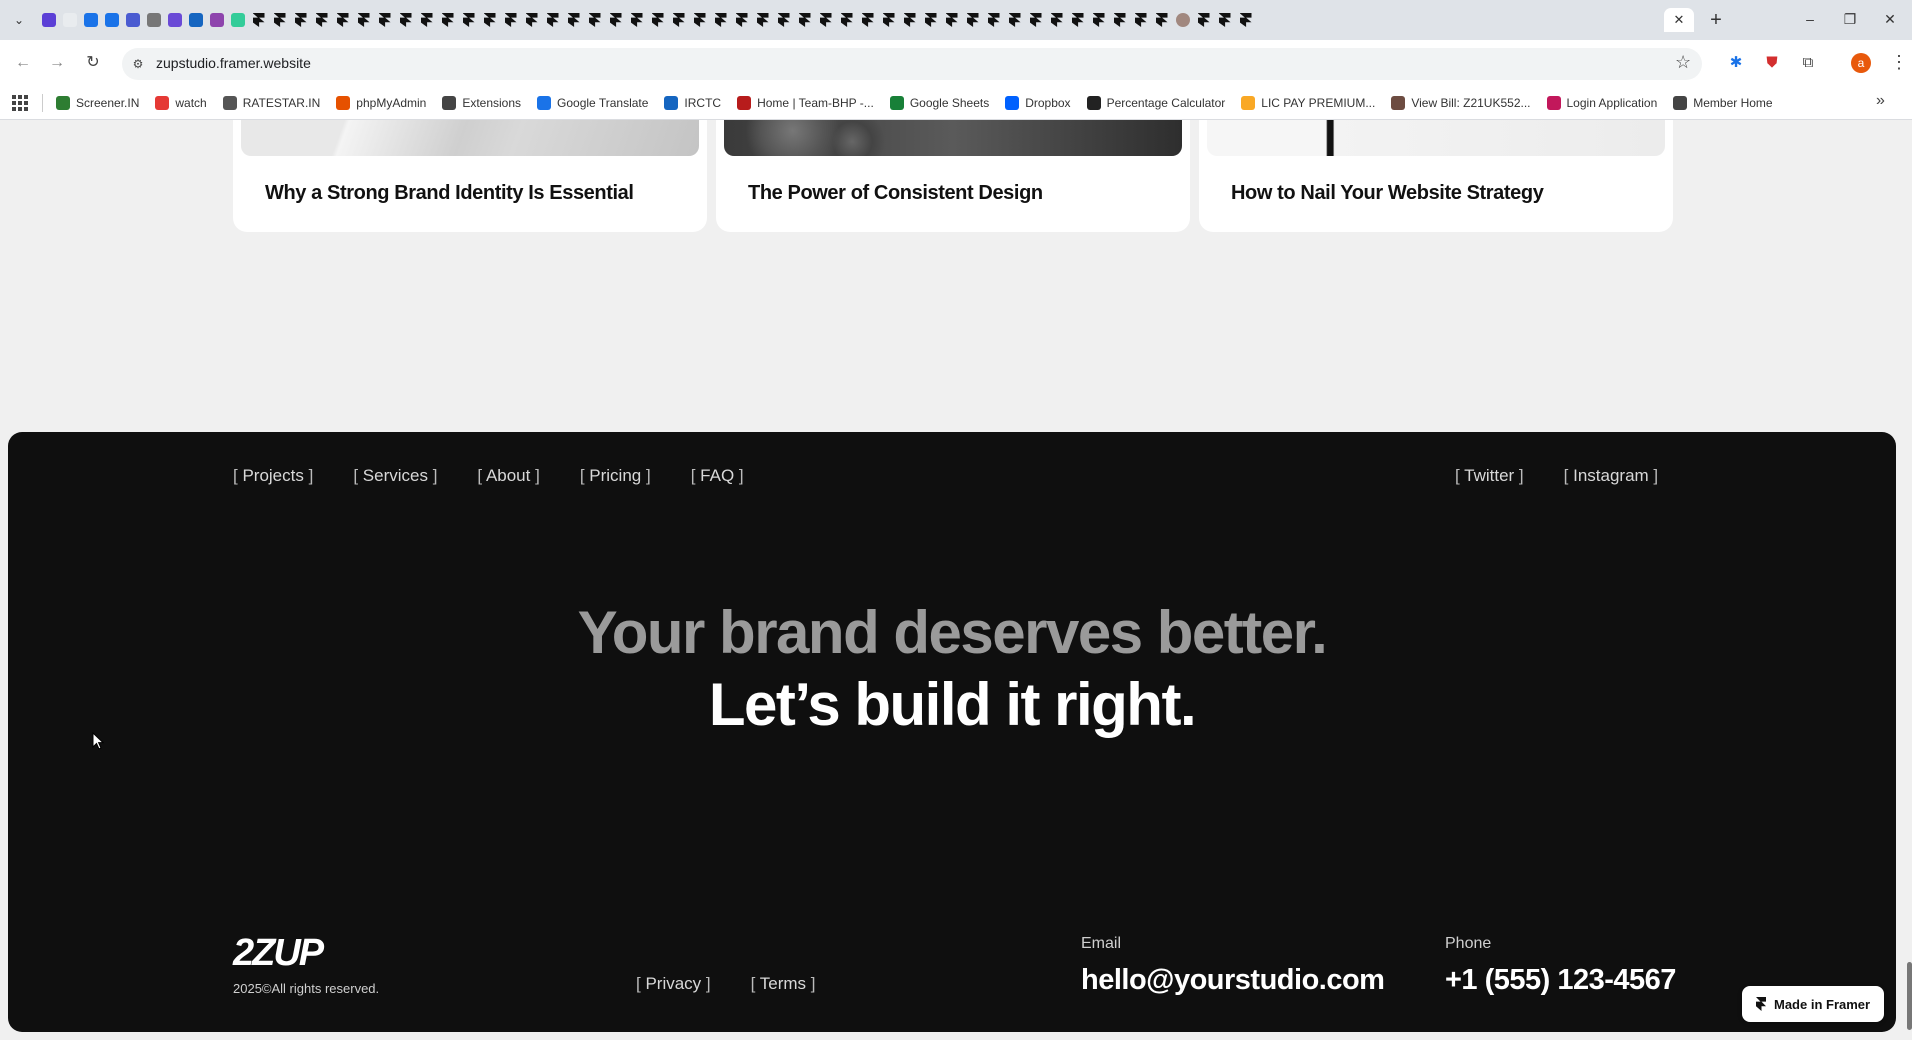  Describe the element at coordinates (1890, 19) in the screenshot. I see `close-window-button: ✕` at that location.